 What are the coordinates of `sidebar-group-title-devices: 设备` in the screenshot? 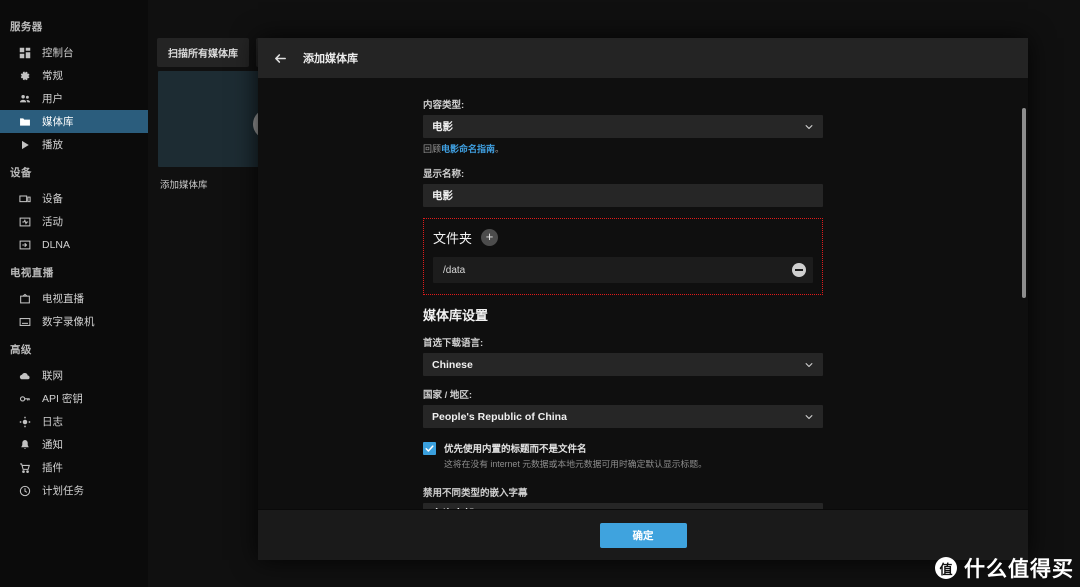 It's located at (21, 173).